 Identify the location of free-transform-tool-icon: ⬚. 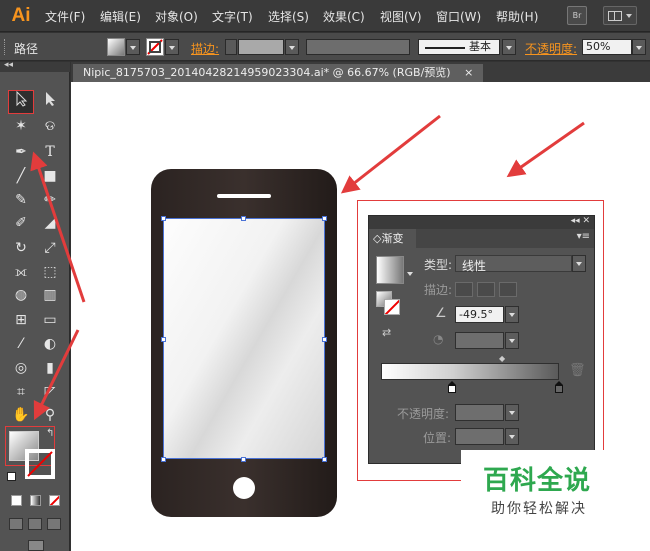
(50, 272).